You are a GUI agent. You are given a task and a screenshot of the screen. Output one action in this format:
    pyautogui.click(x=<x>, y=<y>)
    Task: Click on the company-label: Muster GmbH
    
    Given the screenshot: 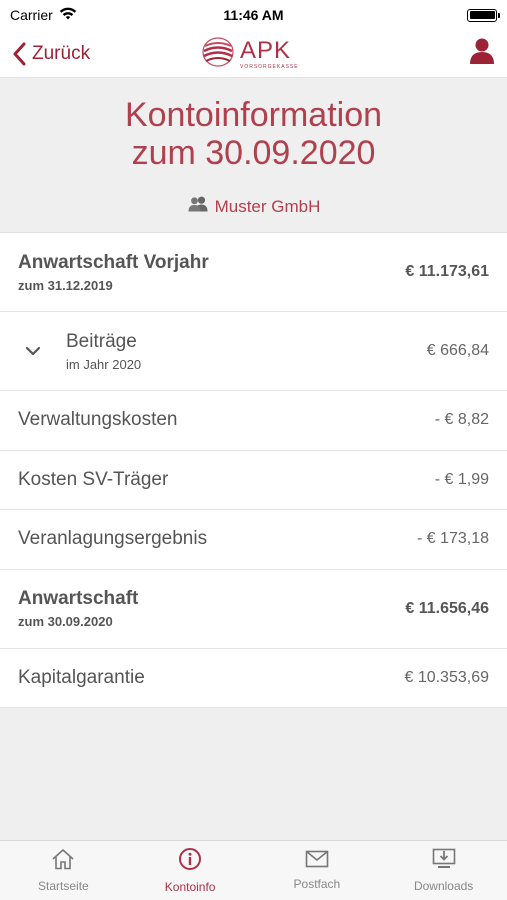 What is the action you would take?
    pyautogui.click(x=253, y=206)
    